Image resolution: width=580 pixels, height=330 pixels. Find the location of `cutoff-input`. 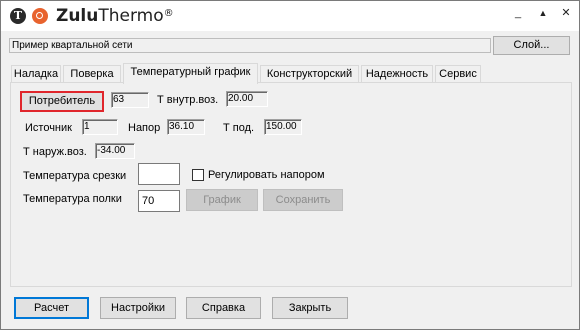

cutoff-input is located at coordinates (159, 174).